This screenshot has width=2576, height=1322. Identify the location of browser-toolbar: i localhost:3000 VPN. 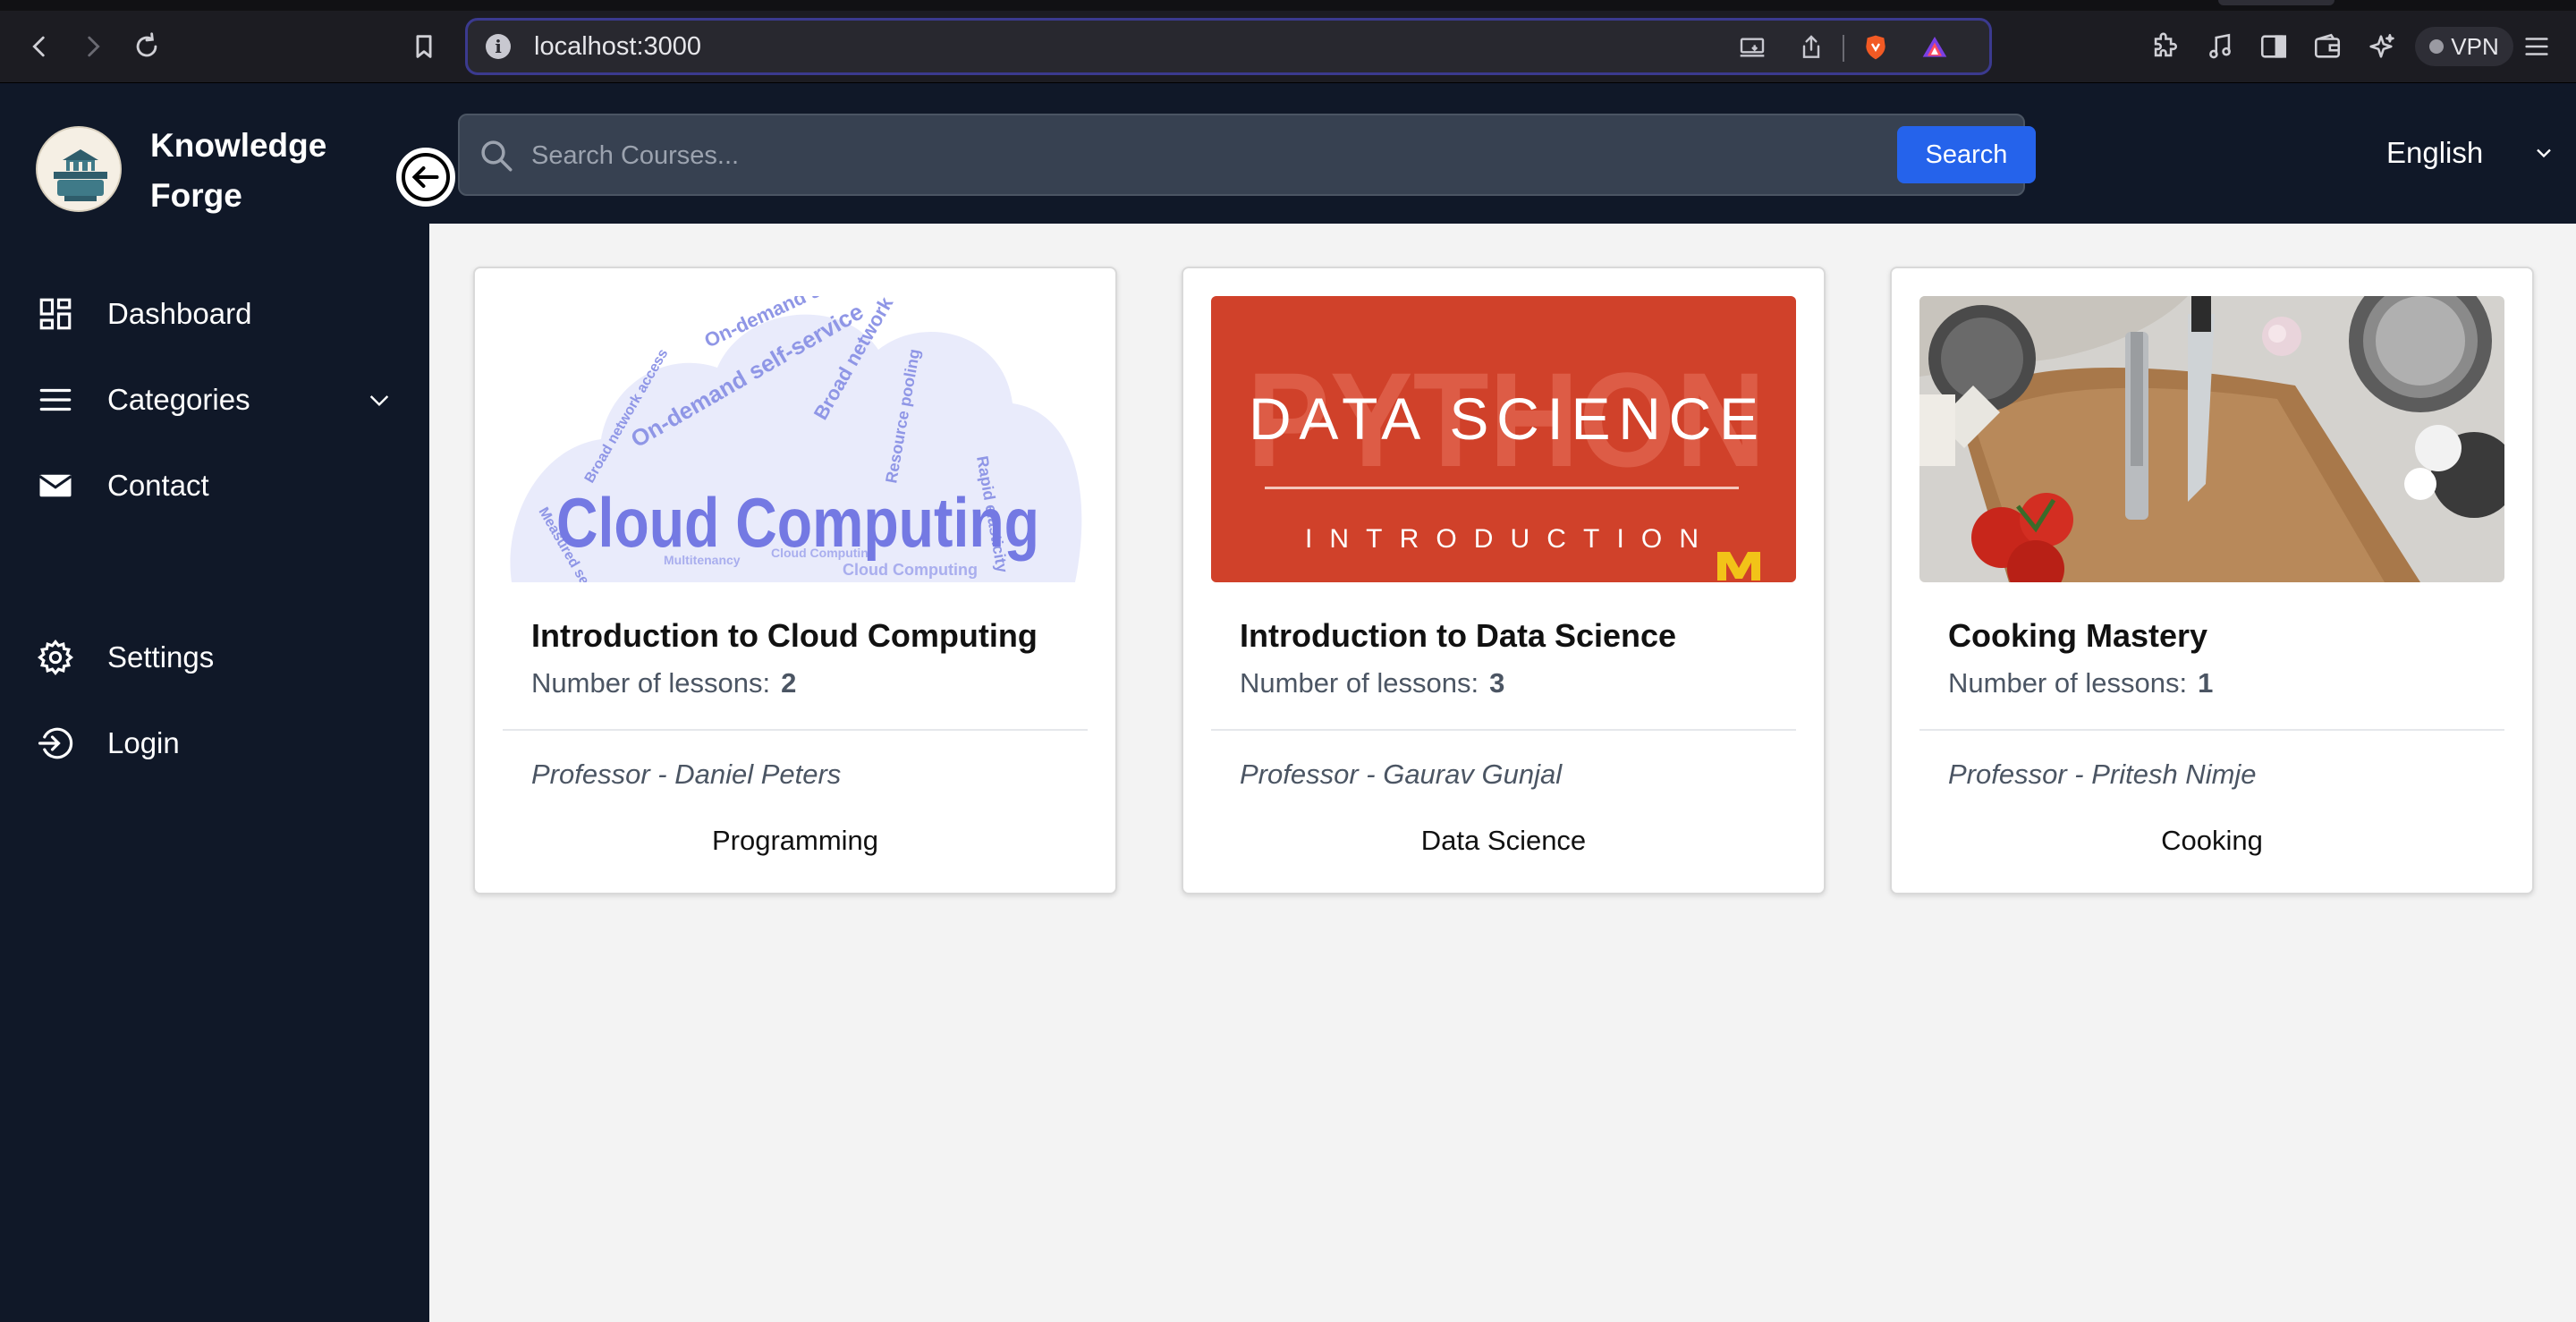
(1288, 42).